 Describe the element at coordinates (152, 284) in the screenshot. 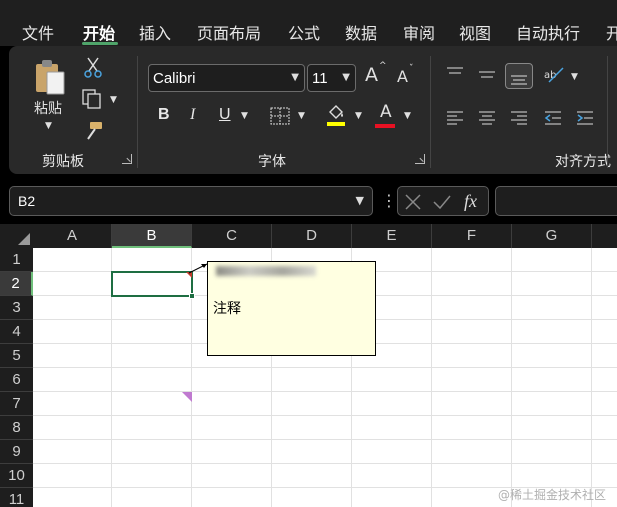

I see `selected-cell-b2` at that location.